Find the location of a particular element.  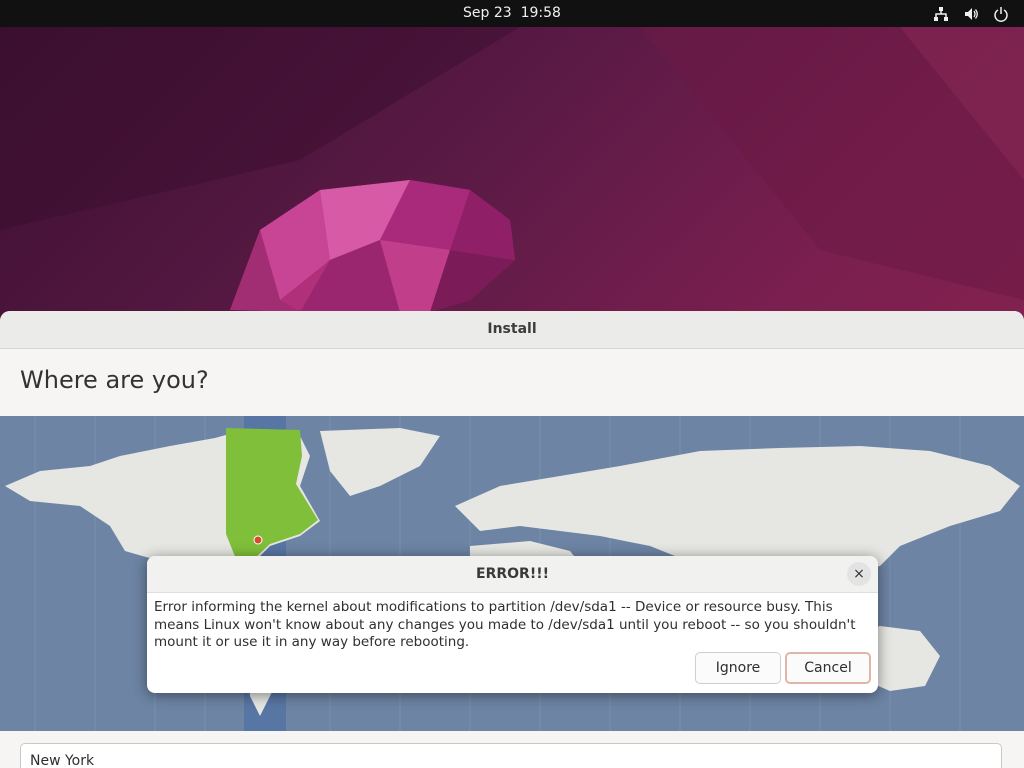

volume-icon is located at coordinates (971, 14).